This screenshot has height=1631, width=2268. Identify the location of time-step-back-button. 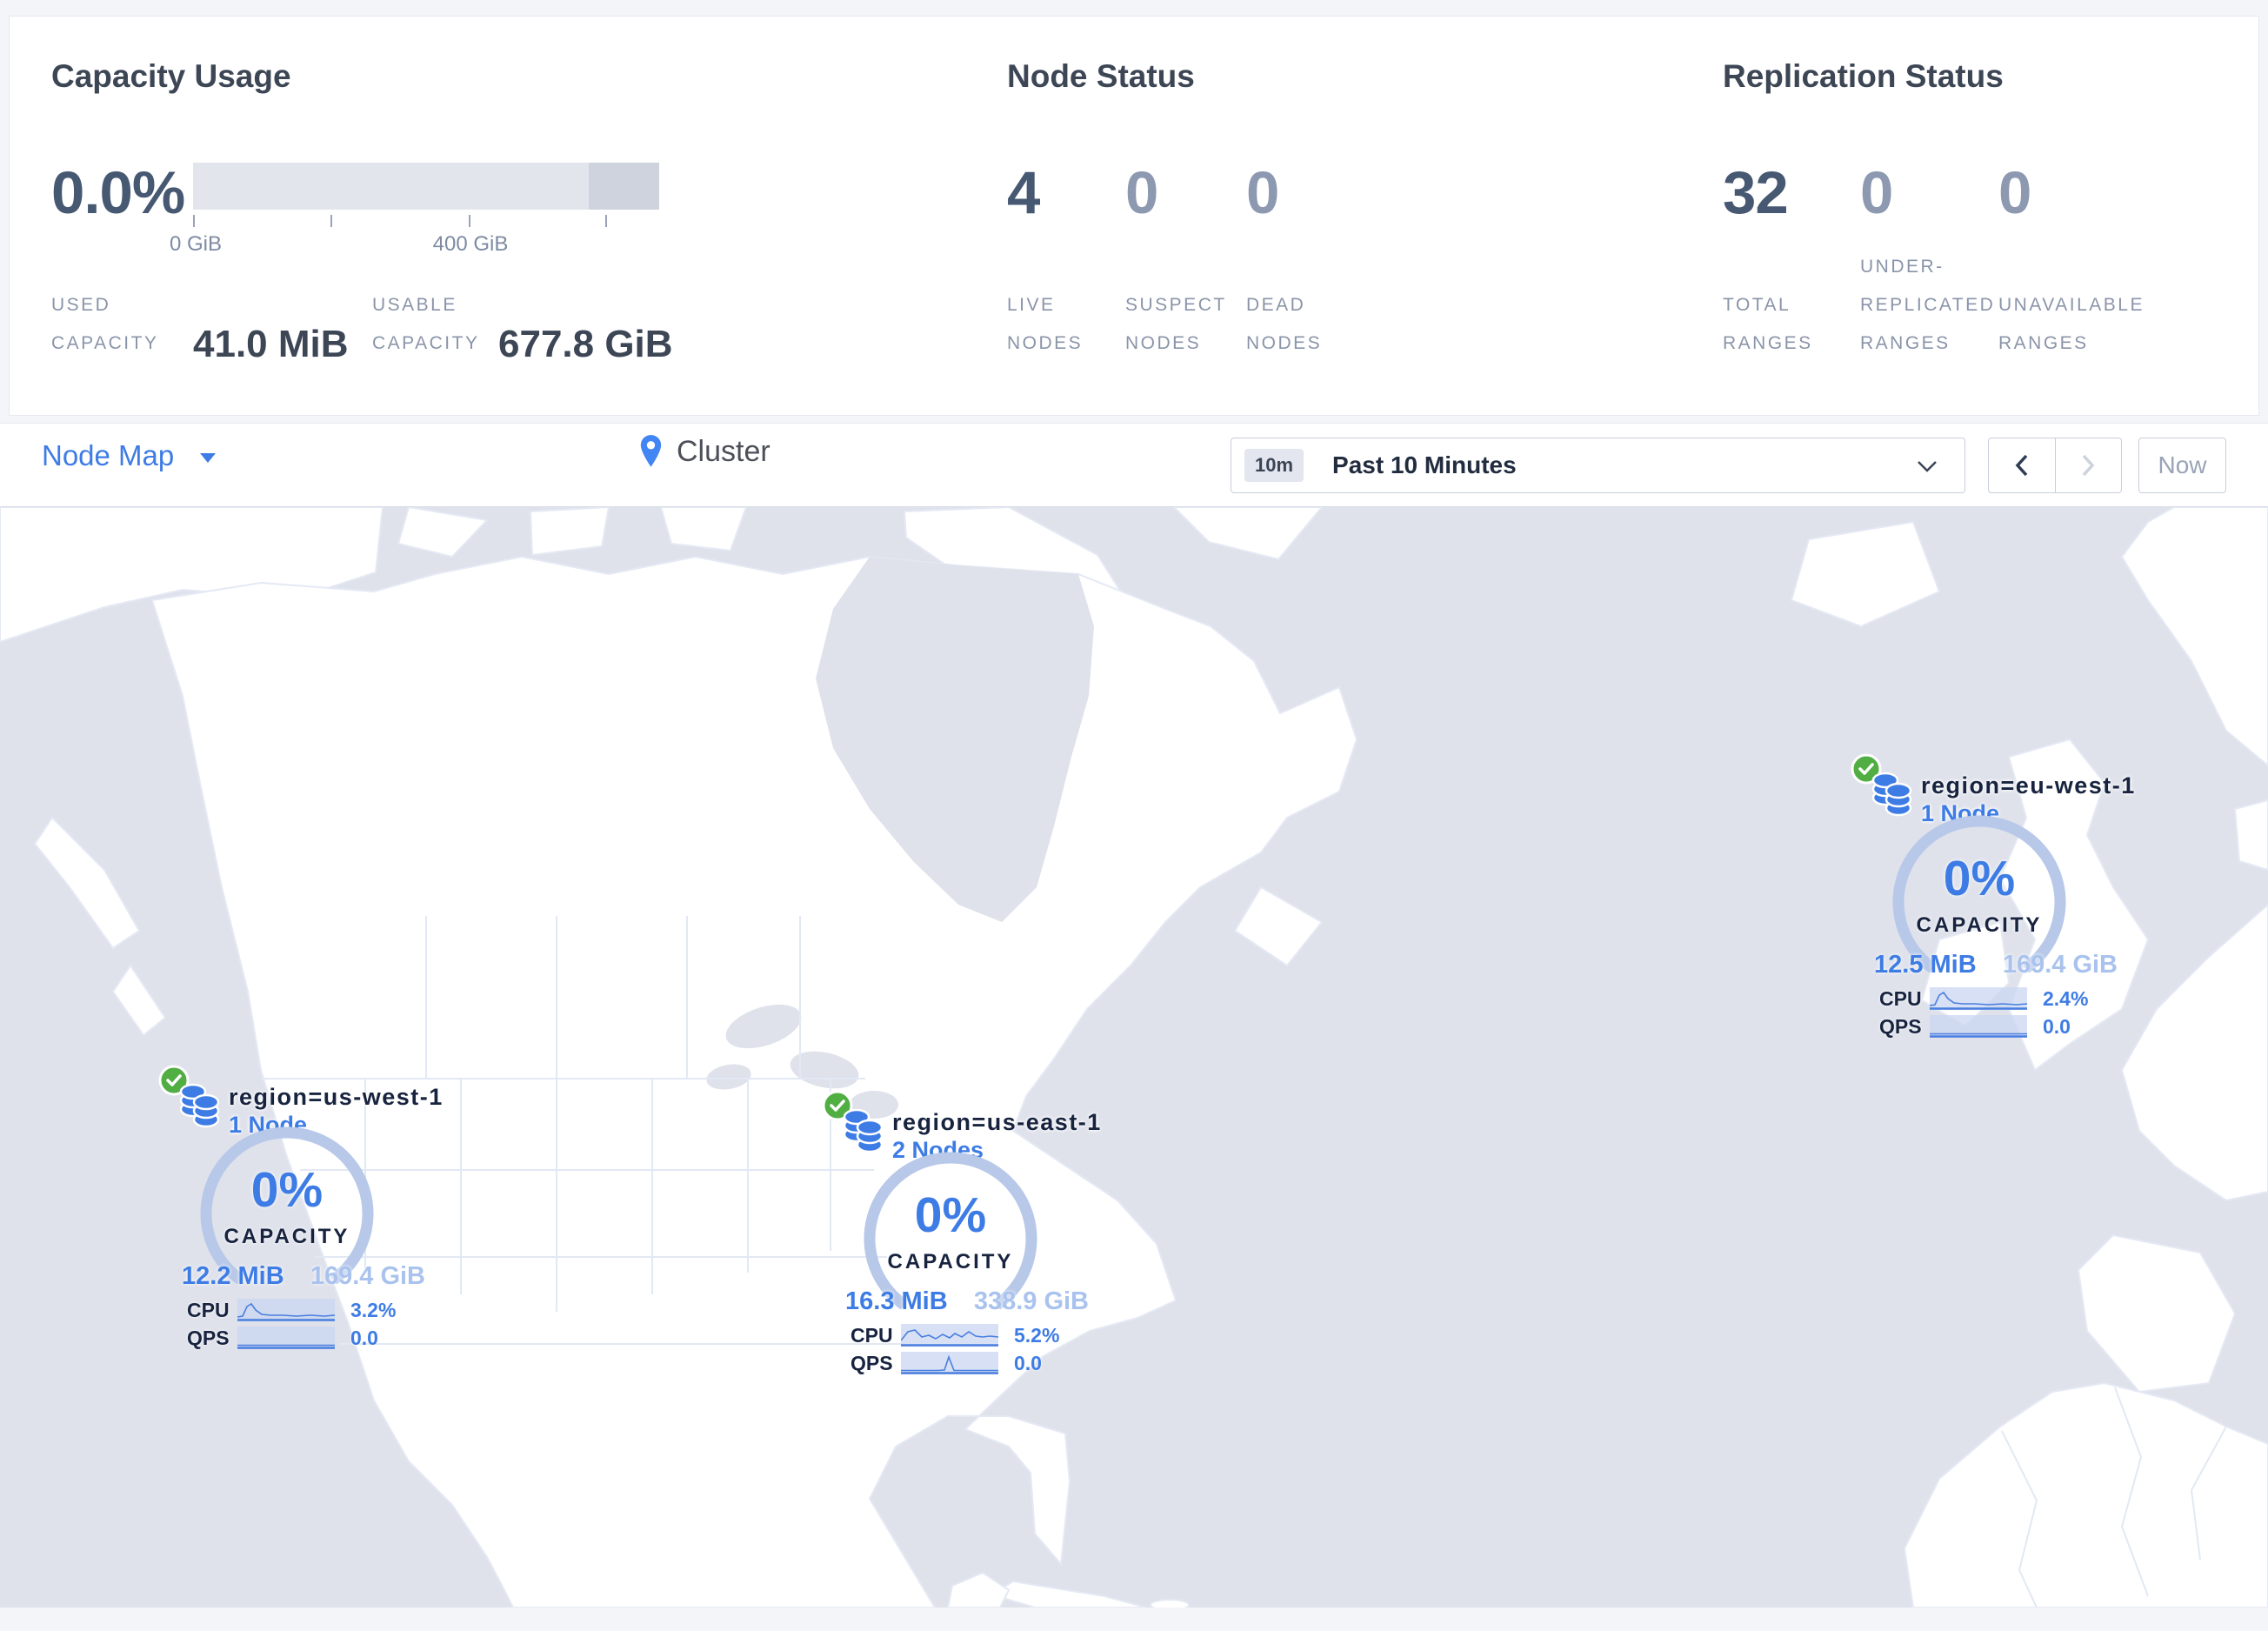
(2022, 465).